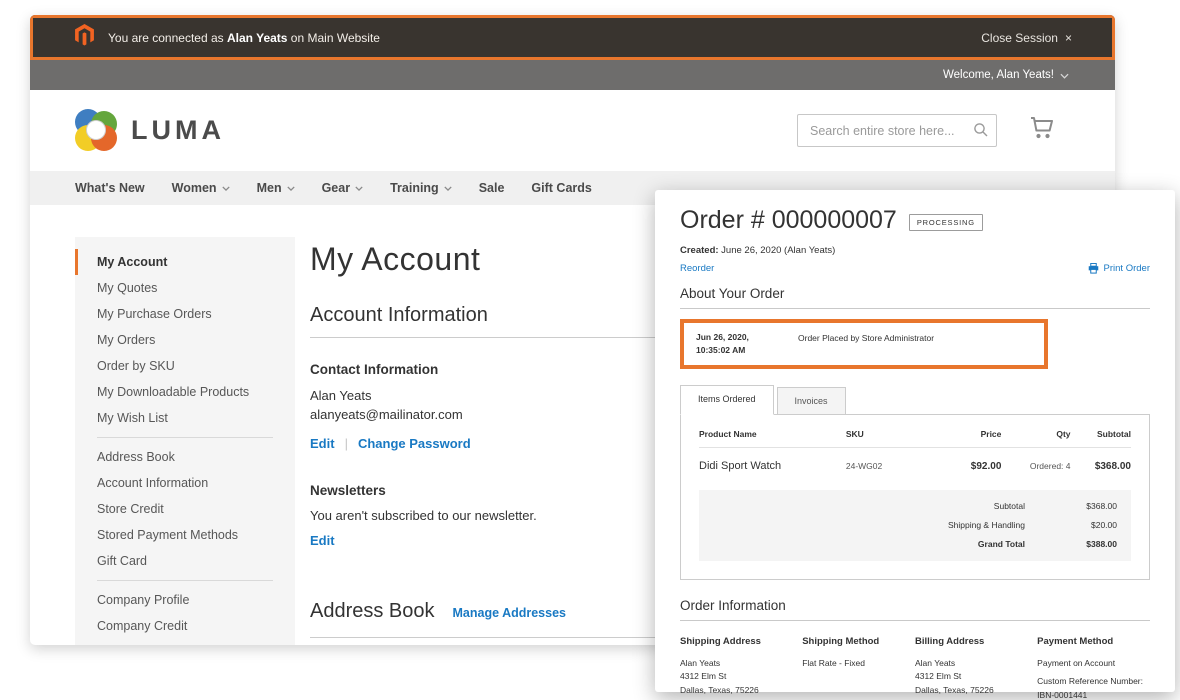  I want to click on manage-addresses-link: Manage Addresses, so click(509, 613).